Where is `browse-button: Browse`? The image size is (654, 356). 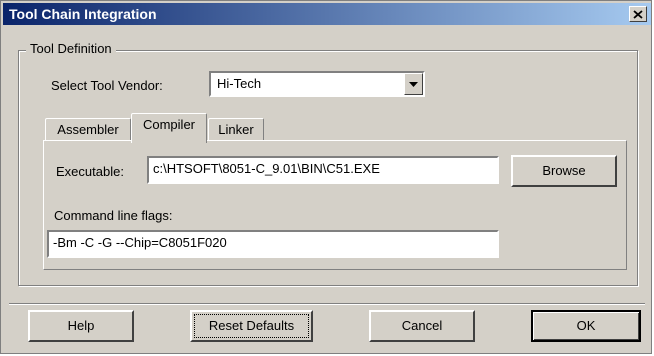 browse-button: Browse is located at coordinates (564, 171).